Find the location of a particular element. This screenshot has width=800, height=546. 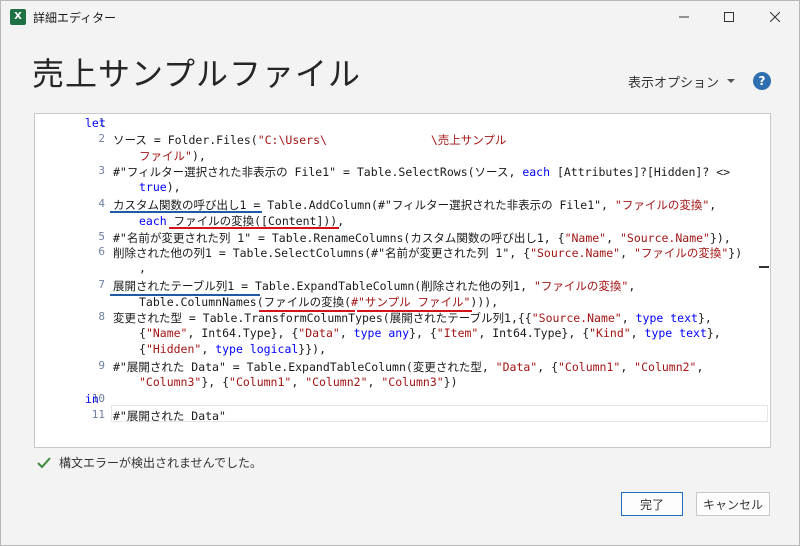

close-button is located at coordinates (775, 17).